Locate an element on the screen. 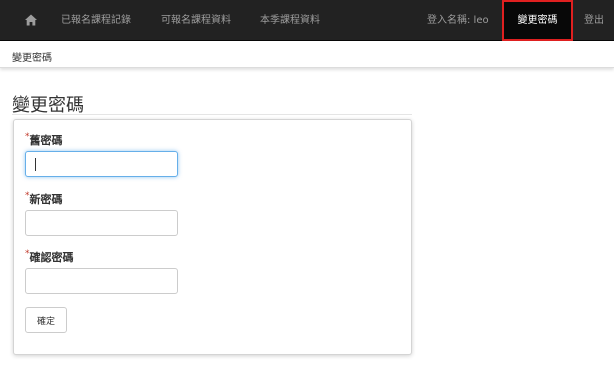  text-caret is located at coordinates (35, 164).